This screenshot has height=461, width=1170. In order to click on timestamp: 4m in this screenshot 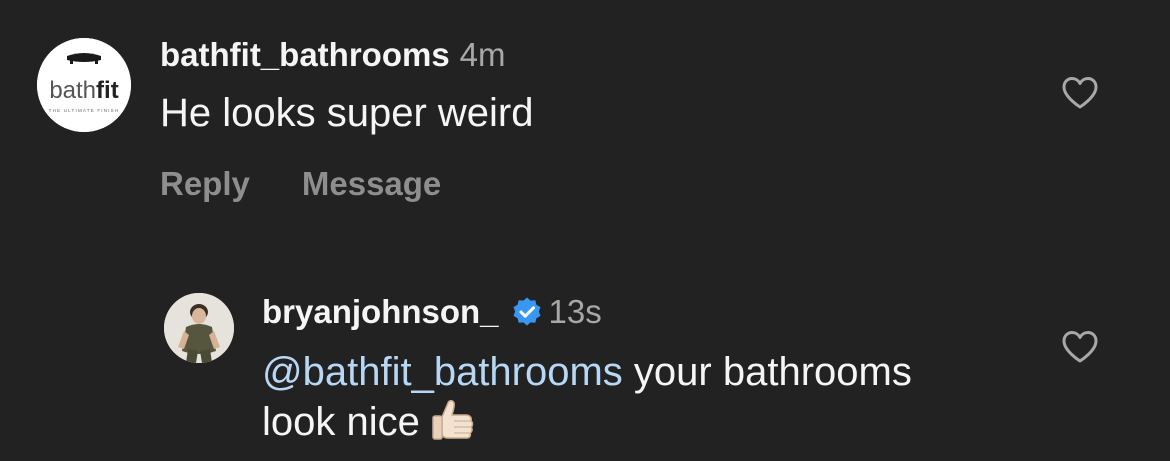, I will do `click(482, 54)`.